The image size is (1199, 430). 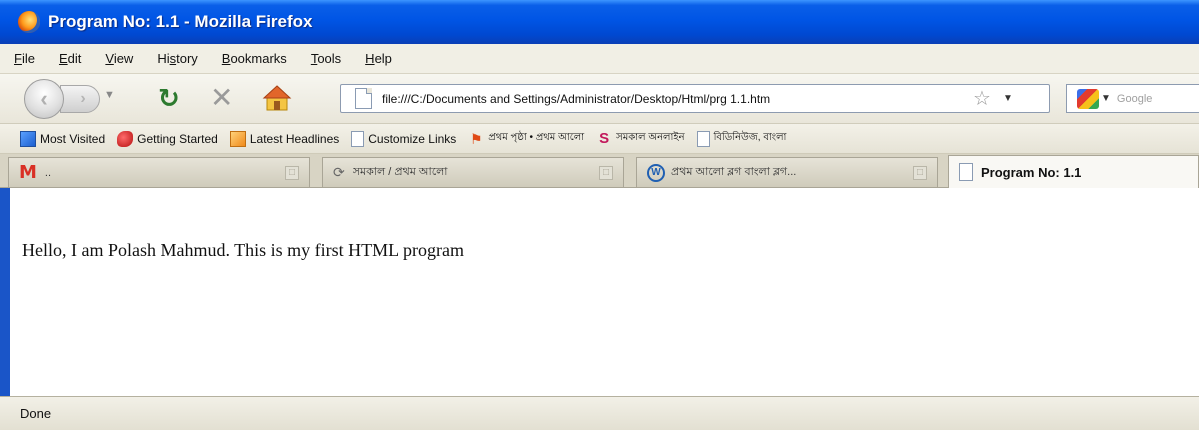 What do you see at coordinates (473, 172) in the screenshot?
I see `tab-samakal: ⟳ সমকাল / প্রথম আলো □` at bounding box center [473, 172].